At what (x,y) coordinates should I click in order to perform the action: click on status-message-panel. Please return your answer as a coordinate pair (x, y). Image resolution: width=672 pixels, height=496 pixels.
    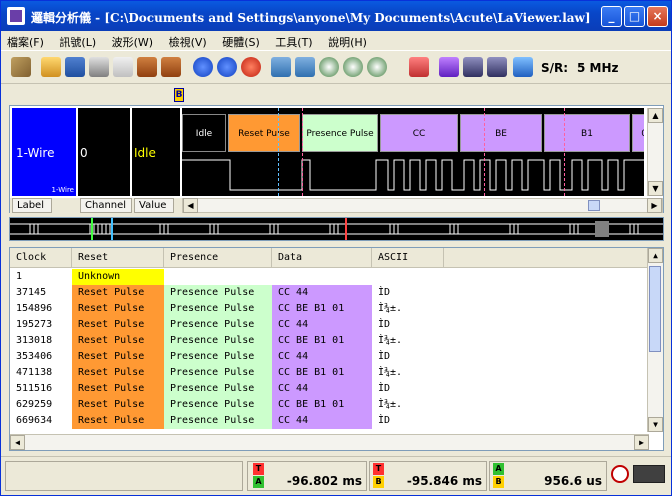
    Looking at the image, I should click on (124, 476).